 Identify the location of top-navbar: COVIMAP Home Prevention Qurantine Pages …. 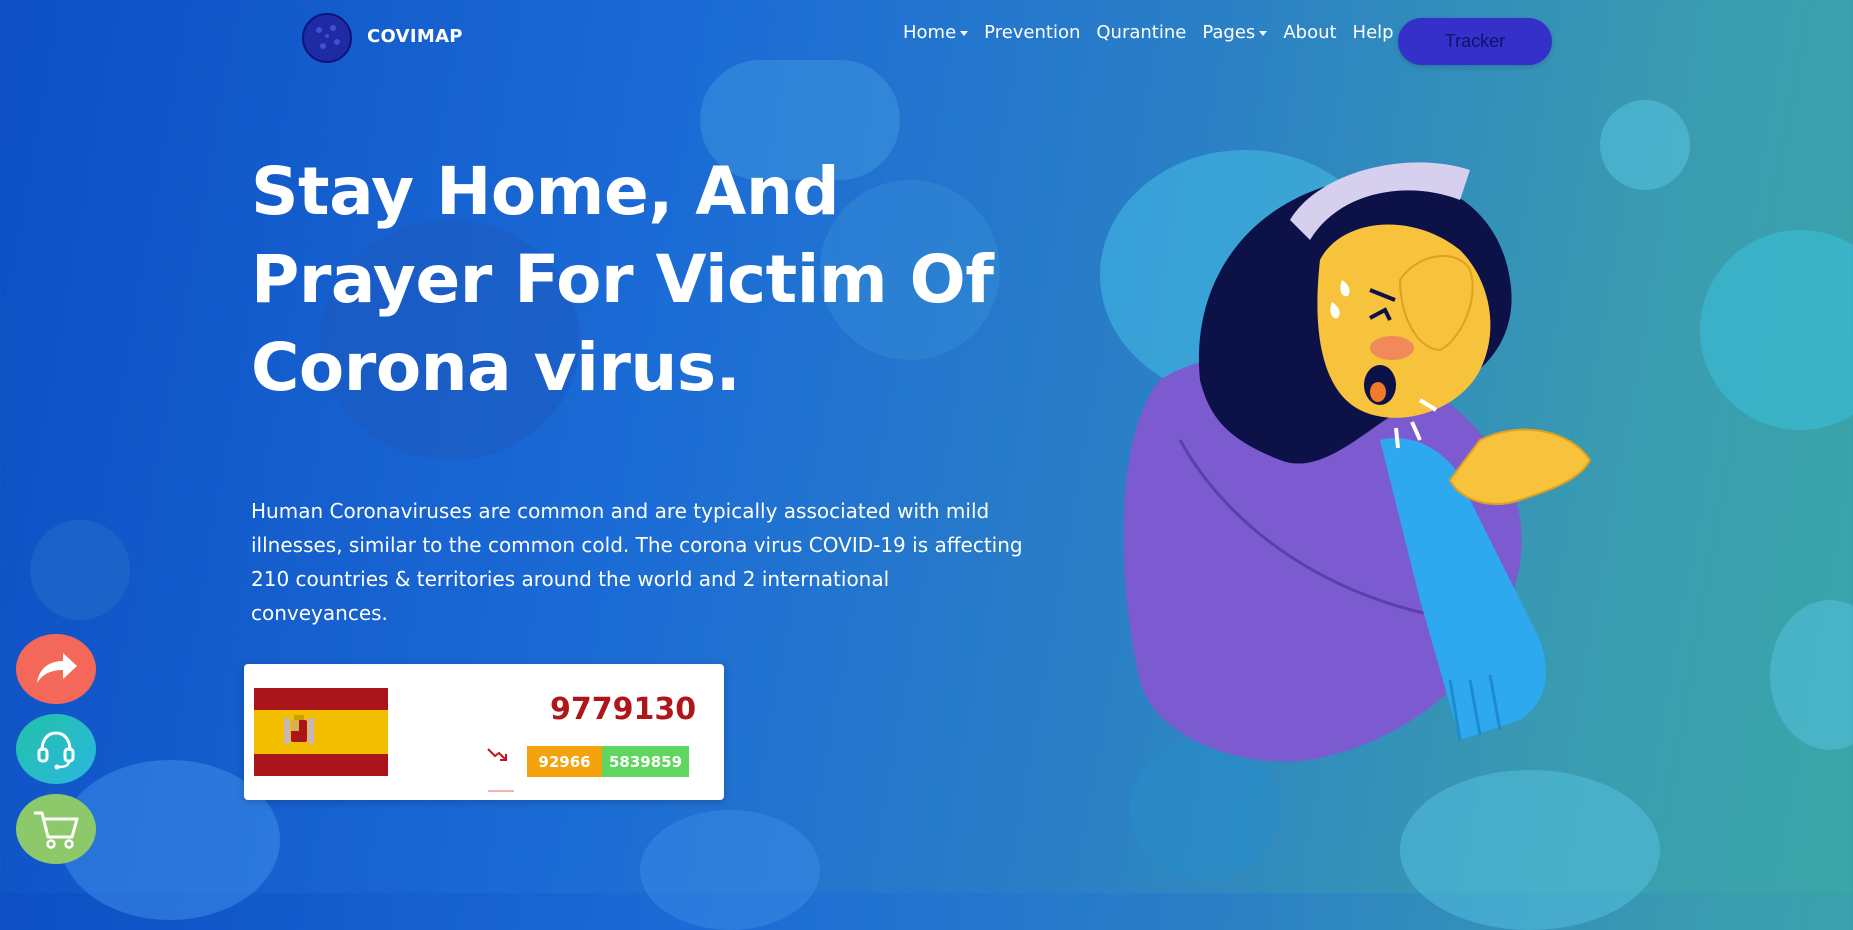
(926, 40).